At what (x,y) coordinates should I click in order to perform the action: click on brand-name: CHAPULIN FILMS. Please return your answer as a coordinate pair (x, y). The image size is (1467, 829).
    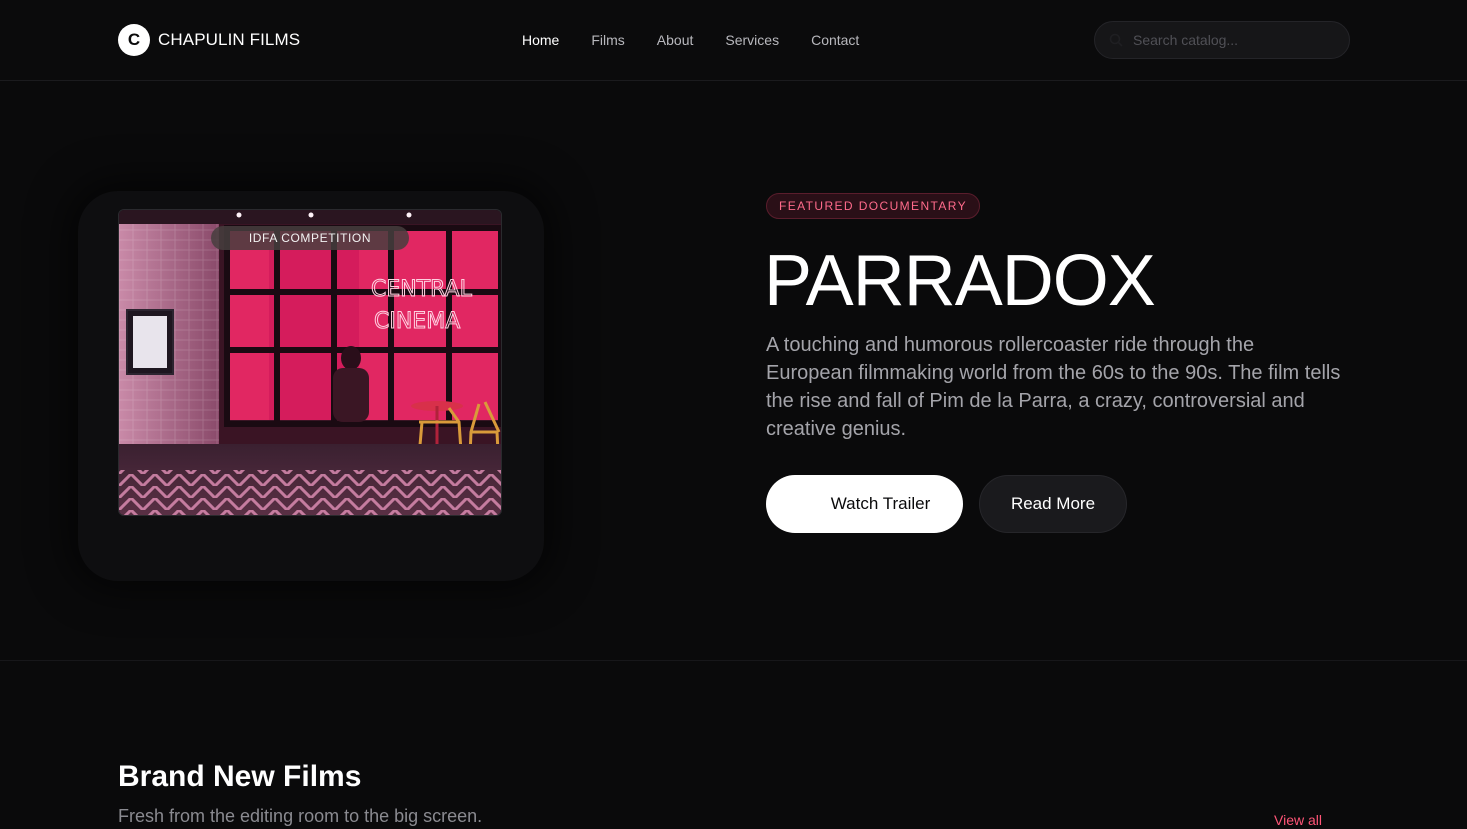
    Looking at the image, I should click on (229, 40).